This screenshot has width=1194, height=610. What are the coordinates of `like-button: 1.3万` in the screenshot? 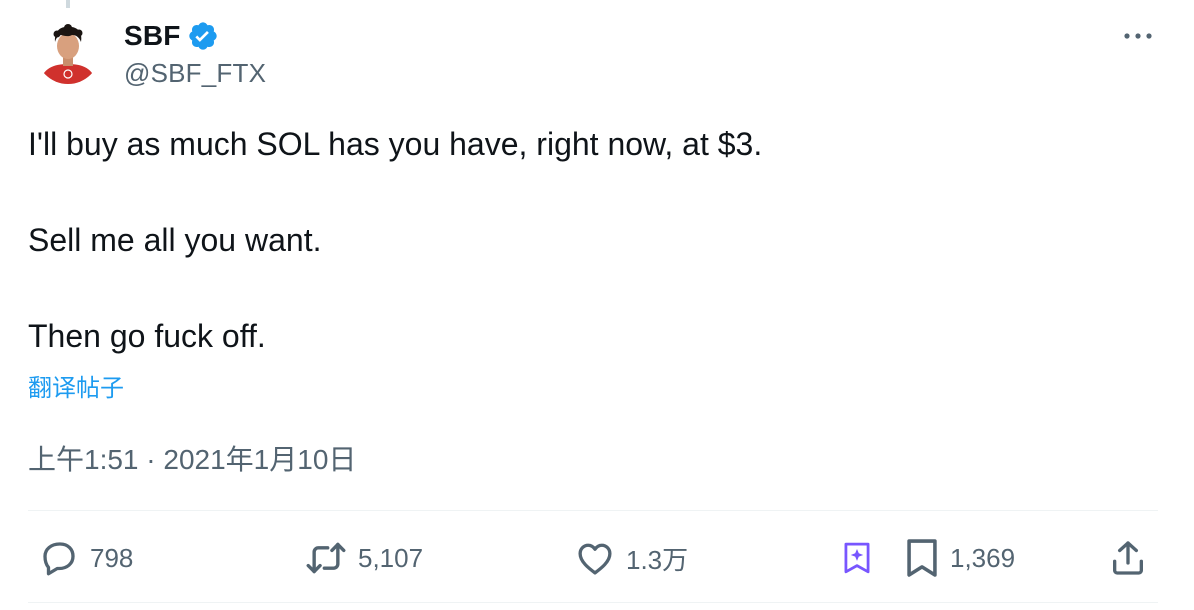 It's located at (631, 558).